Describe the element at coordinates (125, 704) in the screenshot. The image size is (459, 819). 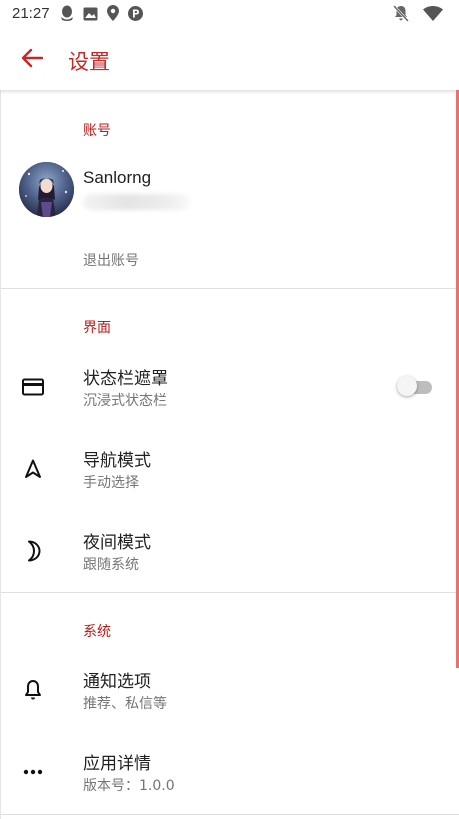
I see `pref-summary: 推荐、私信等` at that location.